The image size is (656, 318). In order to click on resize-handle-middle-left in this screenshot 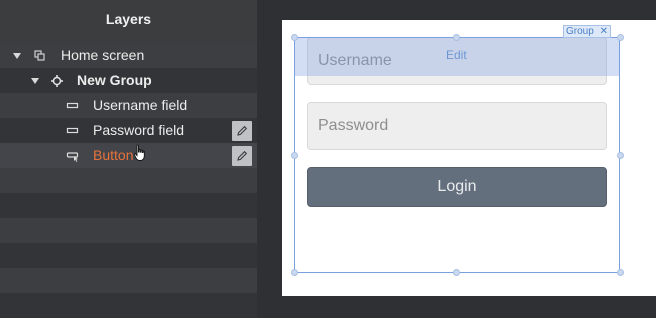, I will do `click(294, 155)`.